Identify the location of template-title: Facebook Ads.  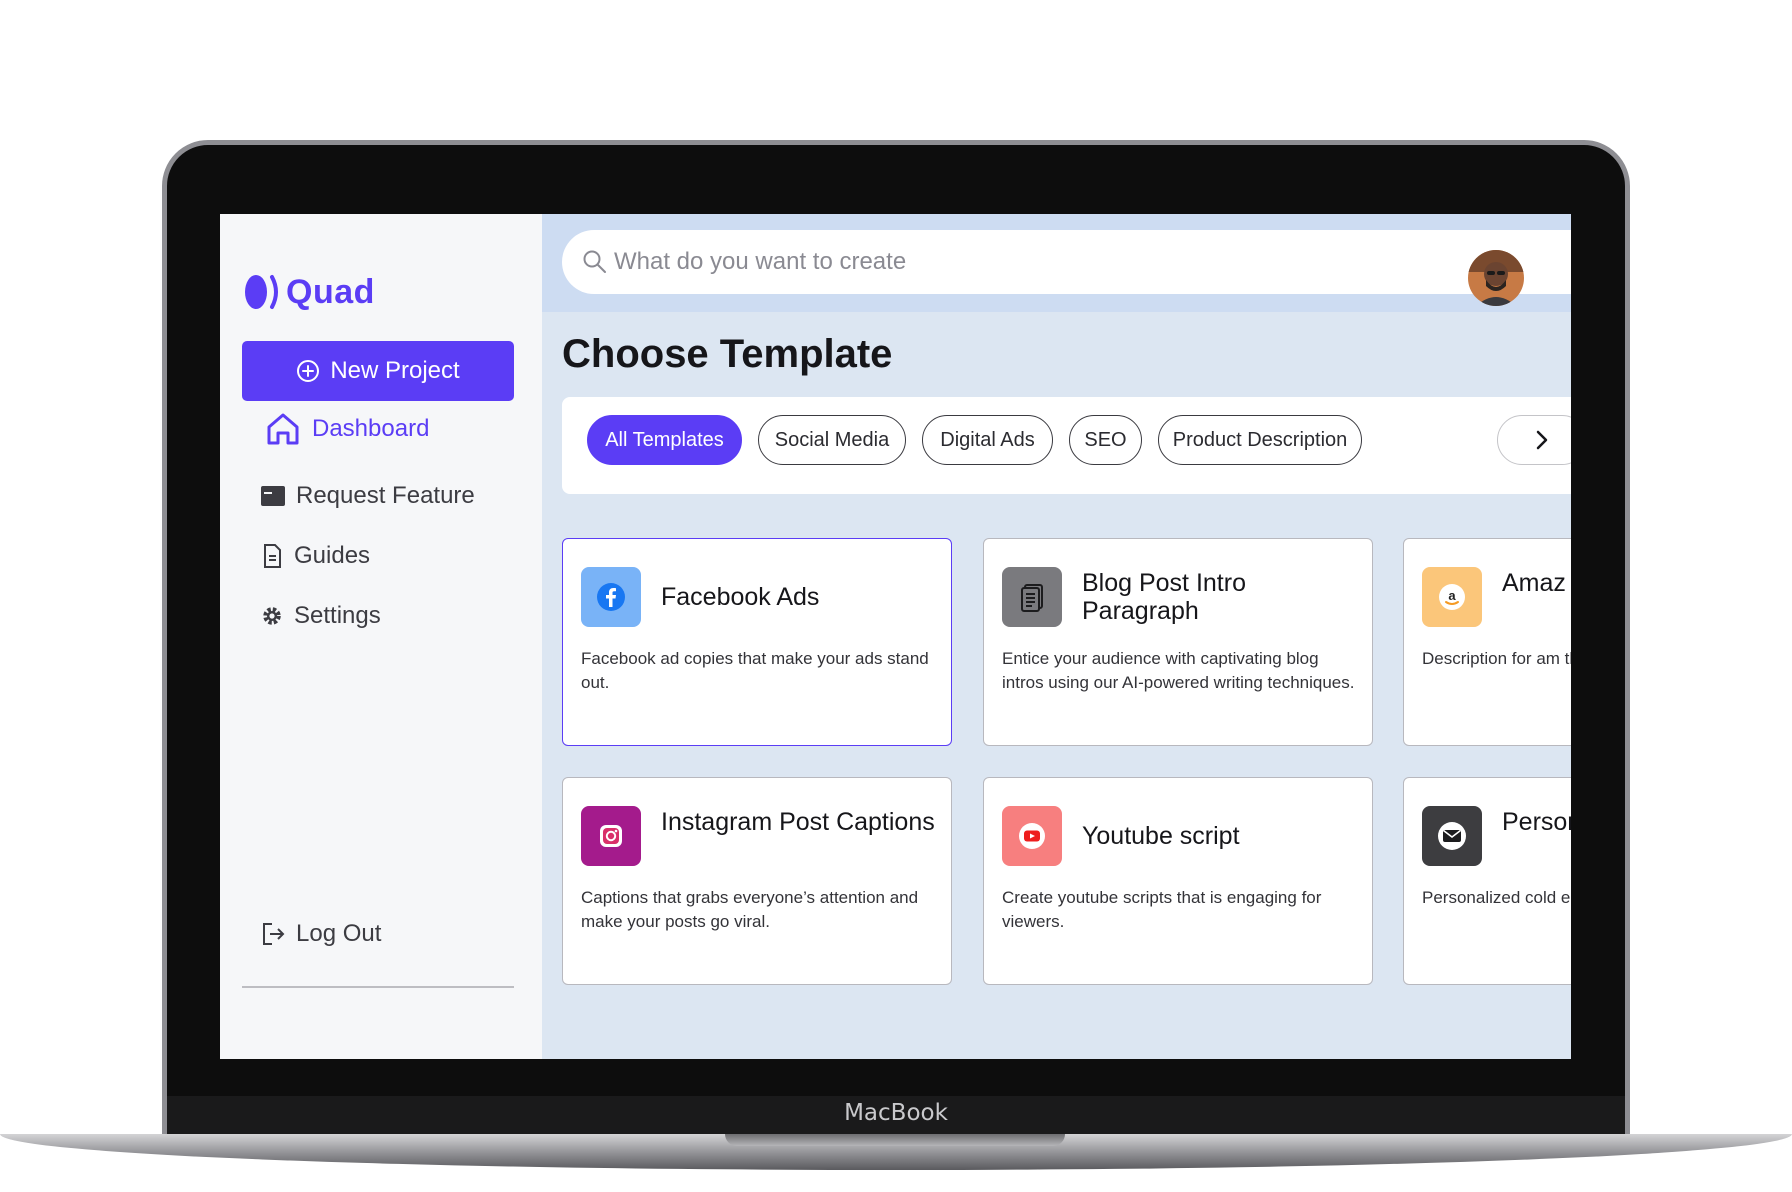
(740, 597).